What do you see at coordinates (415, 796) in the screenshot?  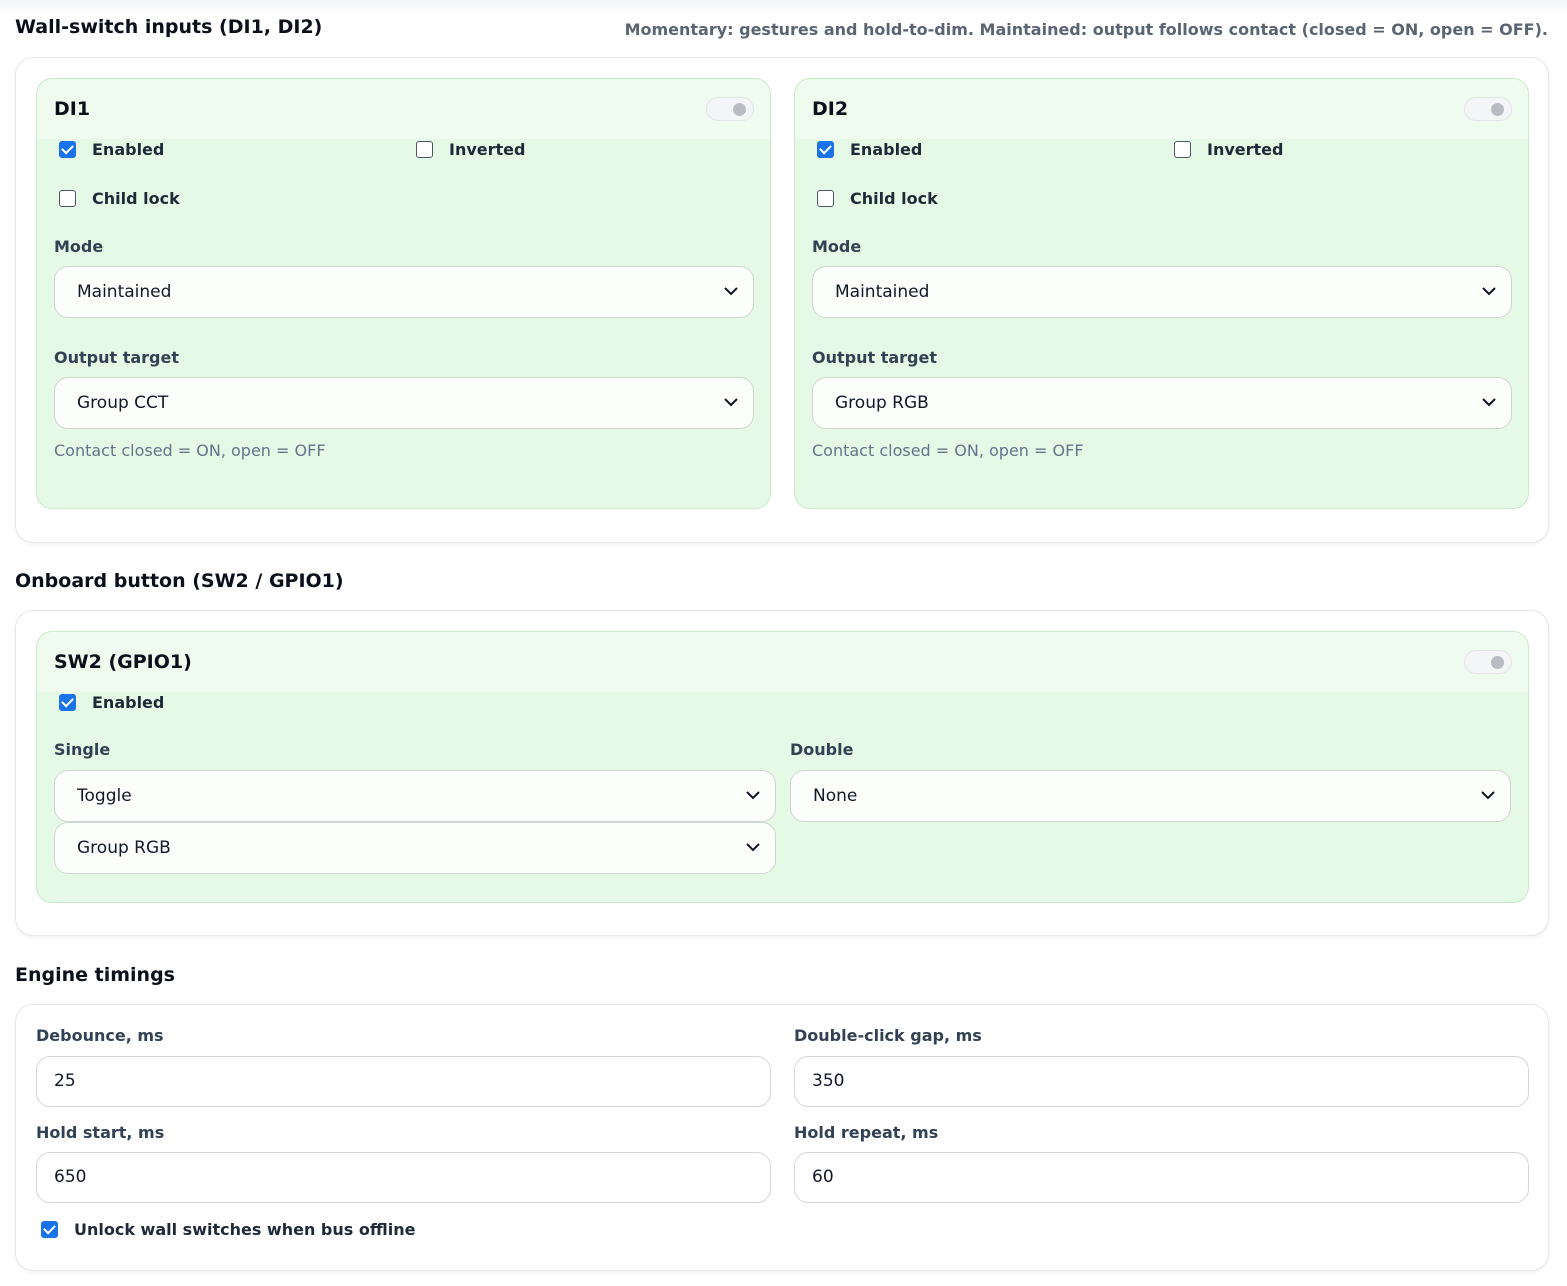 I see `single-action-select: Toggle` at bounding box center [415, 796].